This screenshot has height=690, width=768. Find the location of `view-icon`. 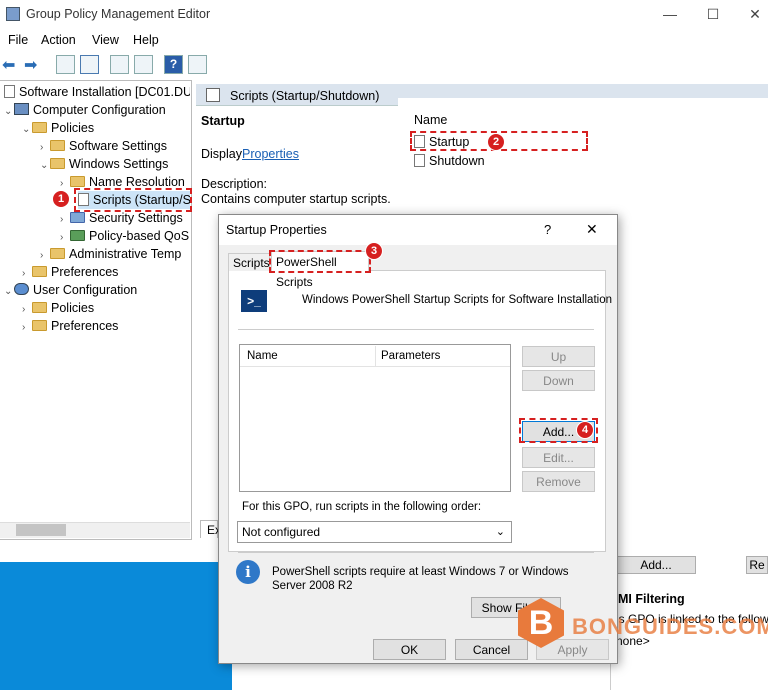

view-icon is located at coordinates (197, 64).